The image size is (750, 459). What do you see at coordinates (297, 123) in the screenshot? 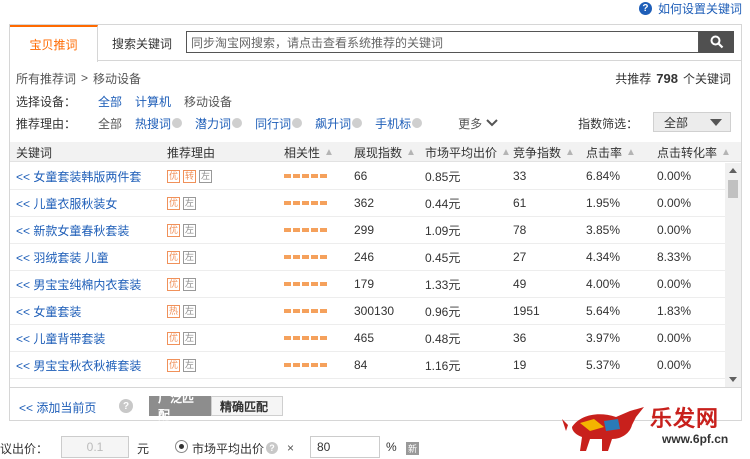
I see `help-dot-icon` at bounding box center [297, 123].